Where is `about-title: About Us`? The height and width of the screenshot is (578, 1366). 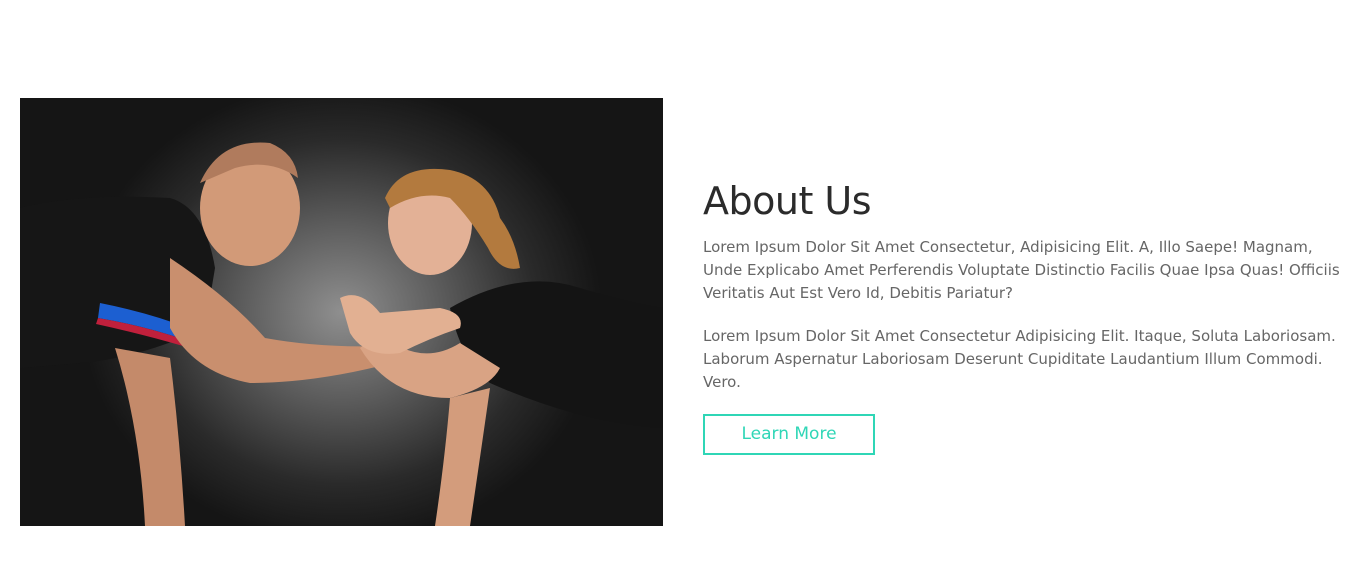
about-title: About Us is located at coordinates (787, 201).